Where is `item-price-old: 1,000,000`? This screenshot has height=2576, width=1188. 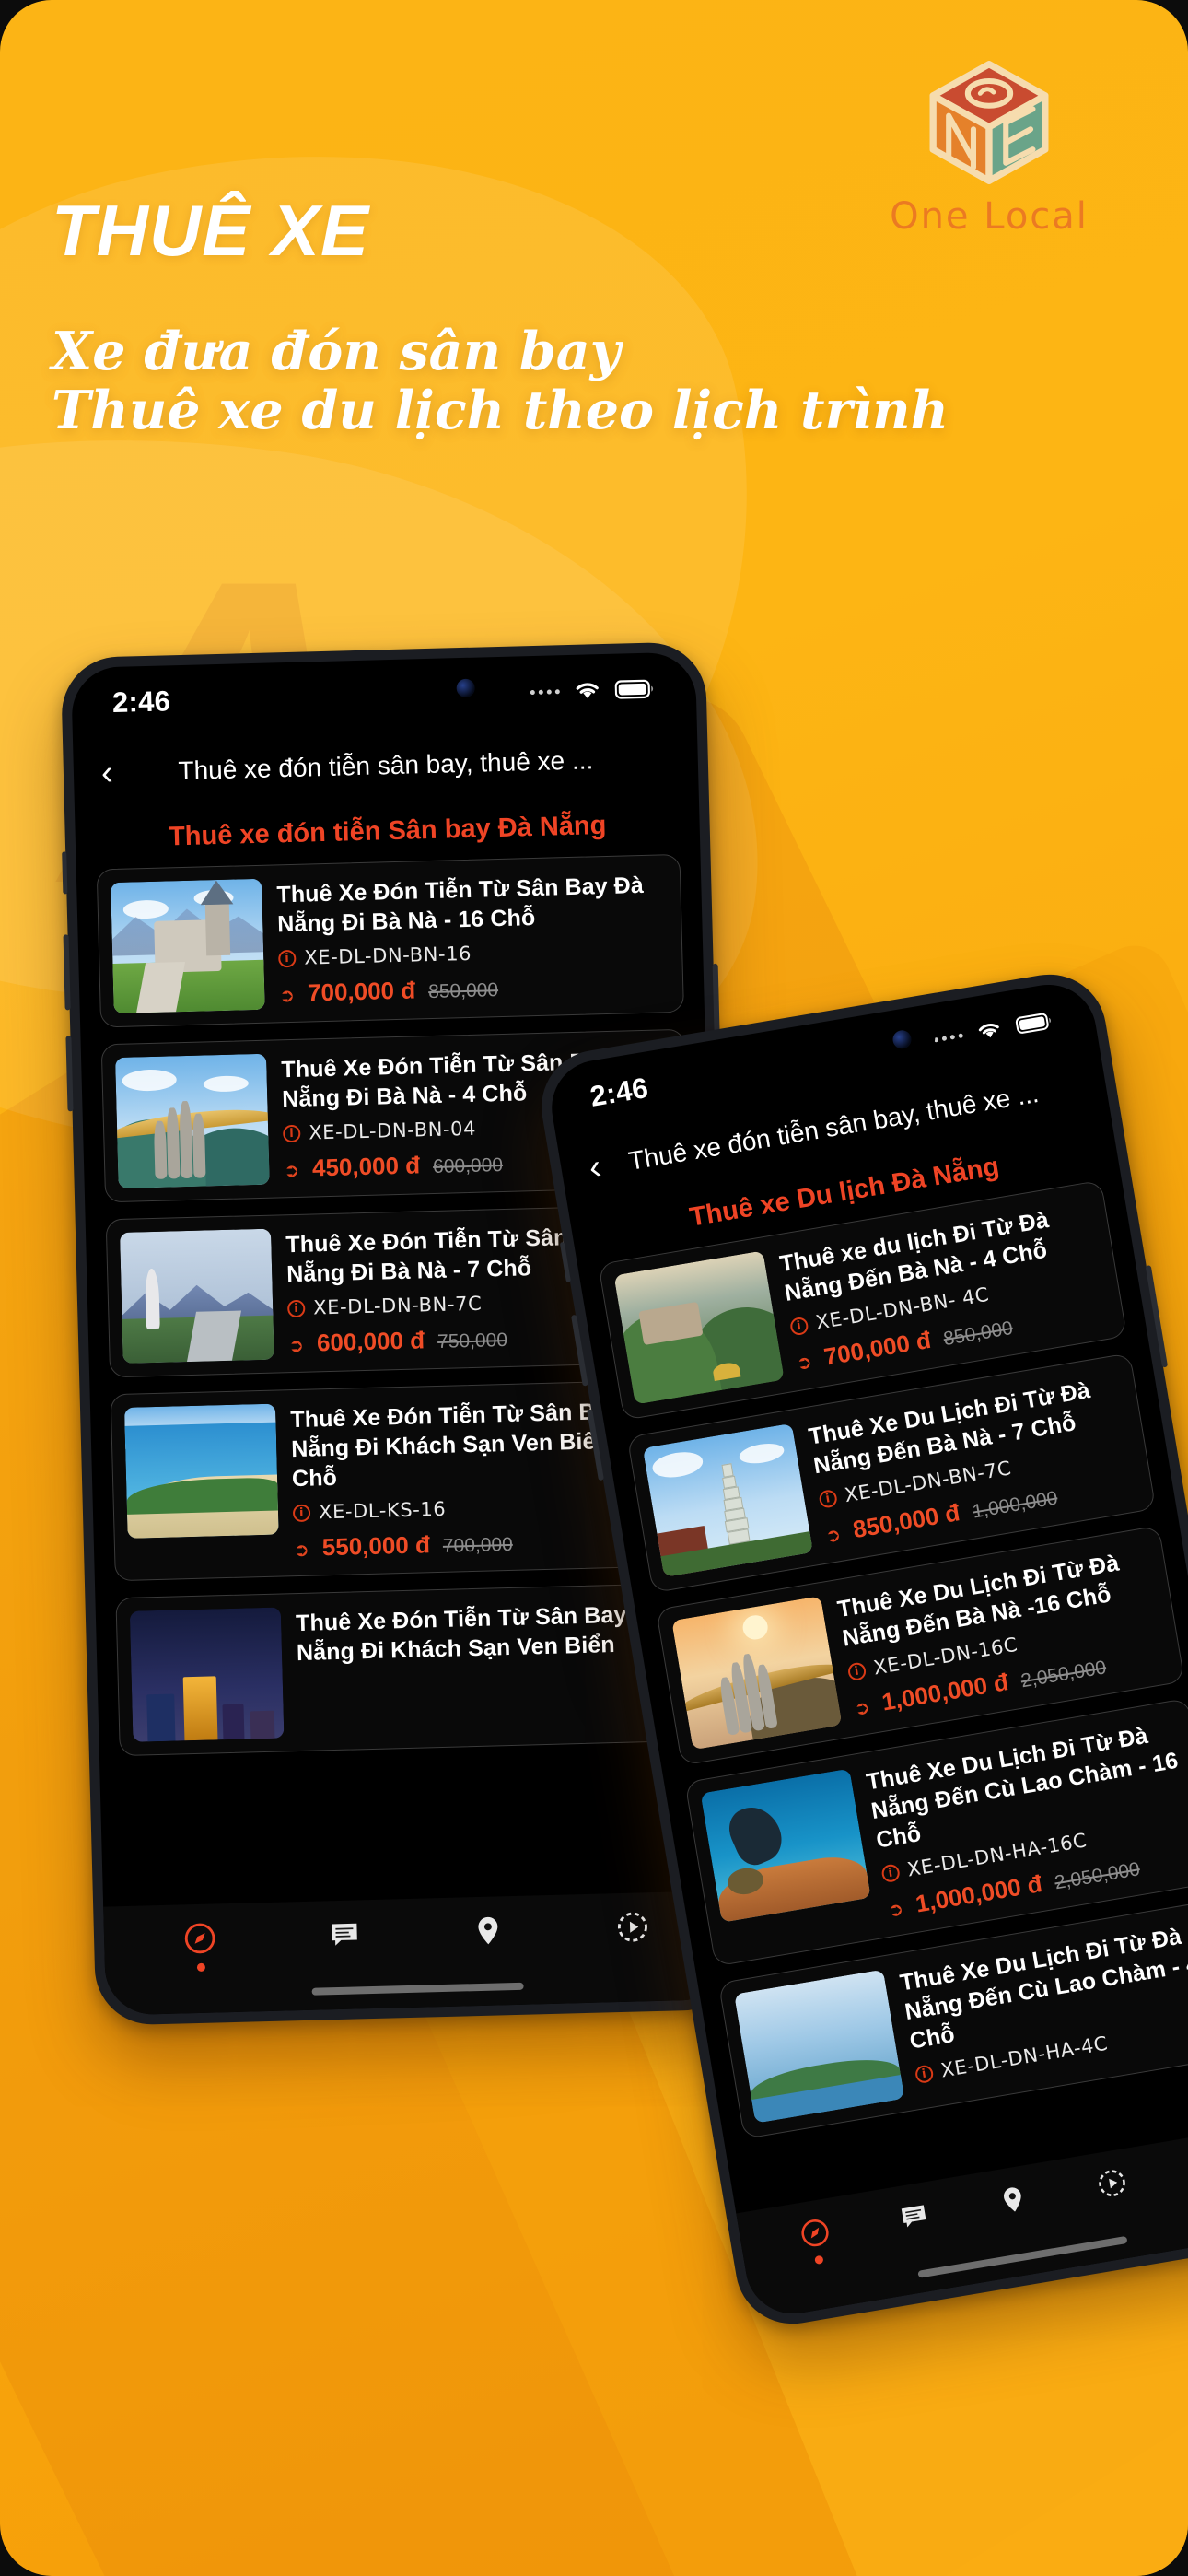
item-price-old: 1,000,000 is located at coordinates (1016, 1505).